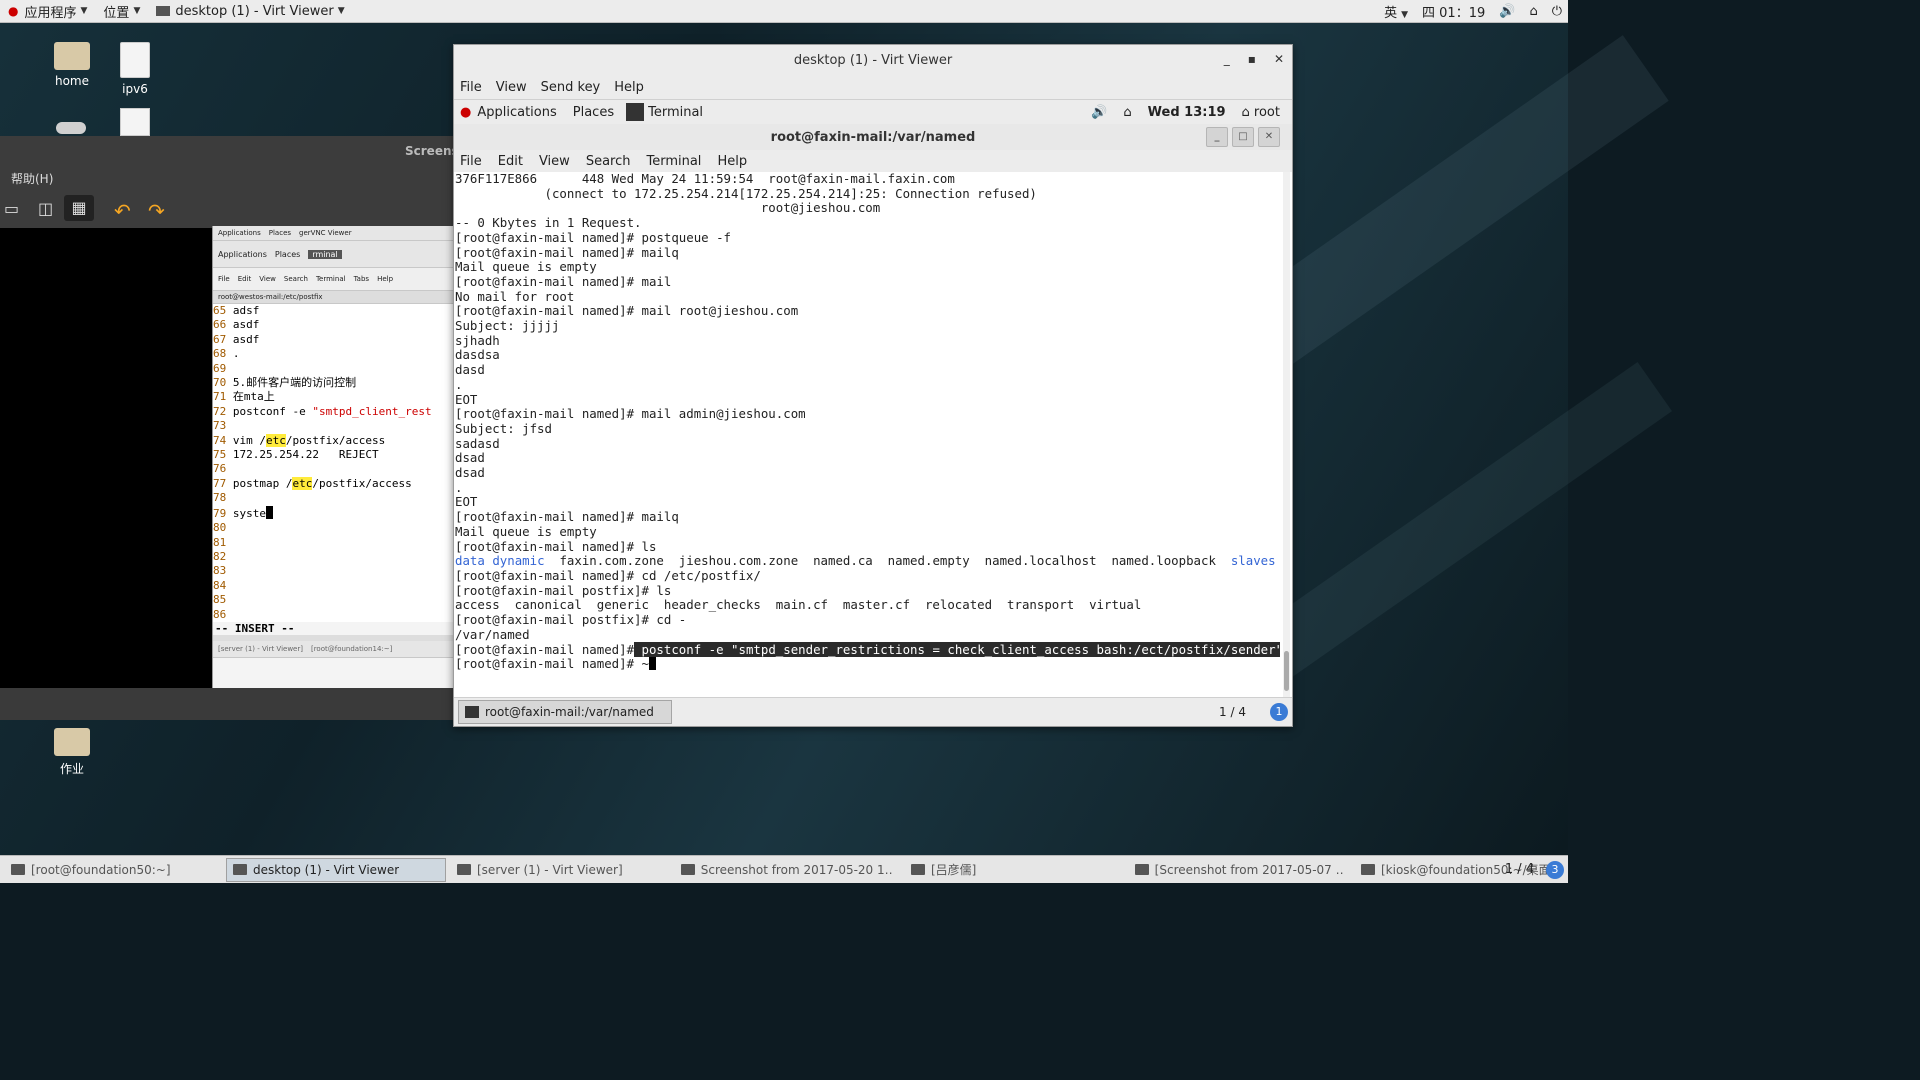 This screenshot has height=1080, width=1920. Describe the element at coordinates (72, 65) in the screenshot. I see `desktop-icon-home: home` at that location.